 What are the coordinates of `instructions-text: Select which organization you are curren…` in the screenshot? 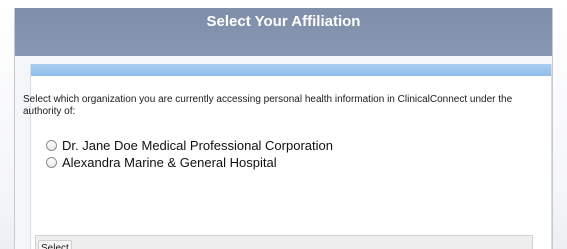 It's located at (268, 105).